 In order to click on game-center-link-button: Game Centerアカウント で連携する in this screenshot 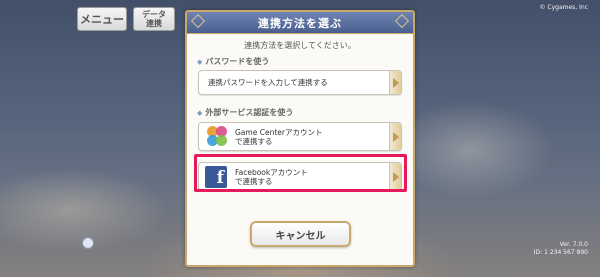, I will do `click(300, 136)`.